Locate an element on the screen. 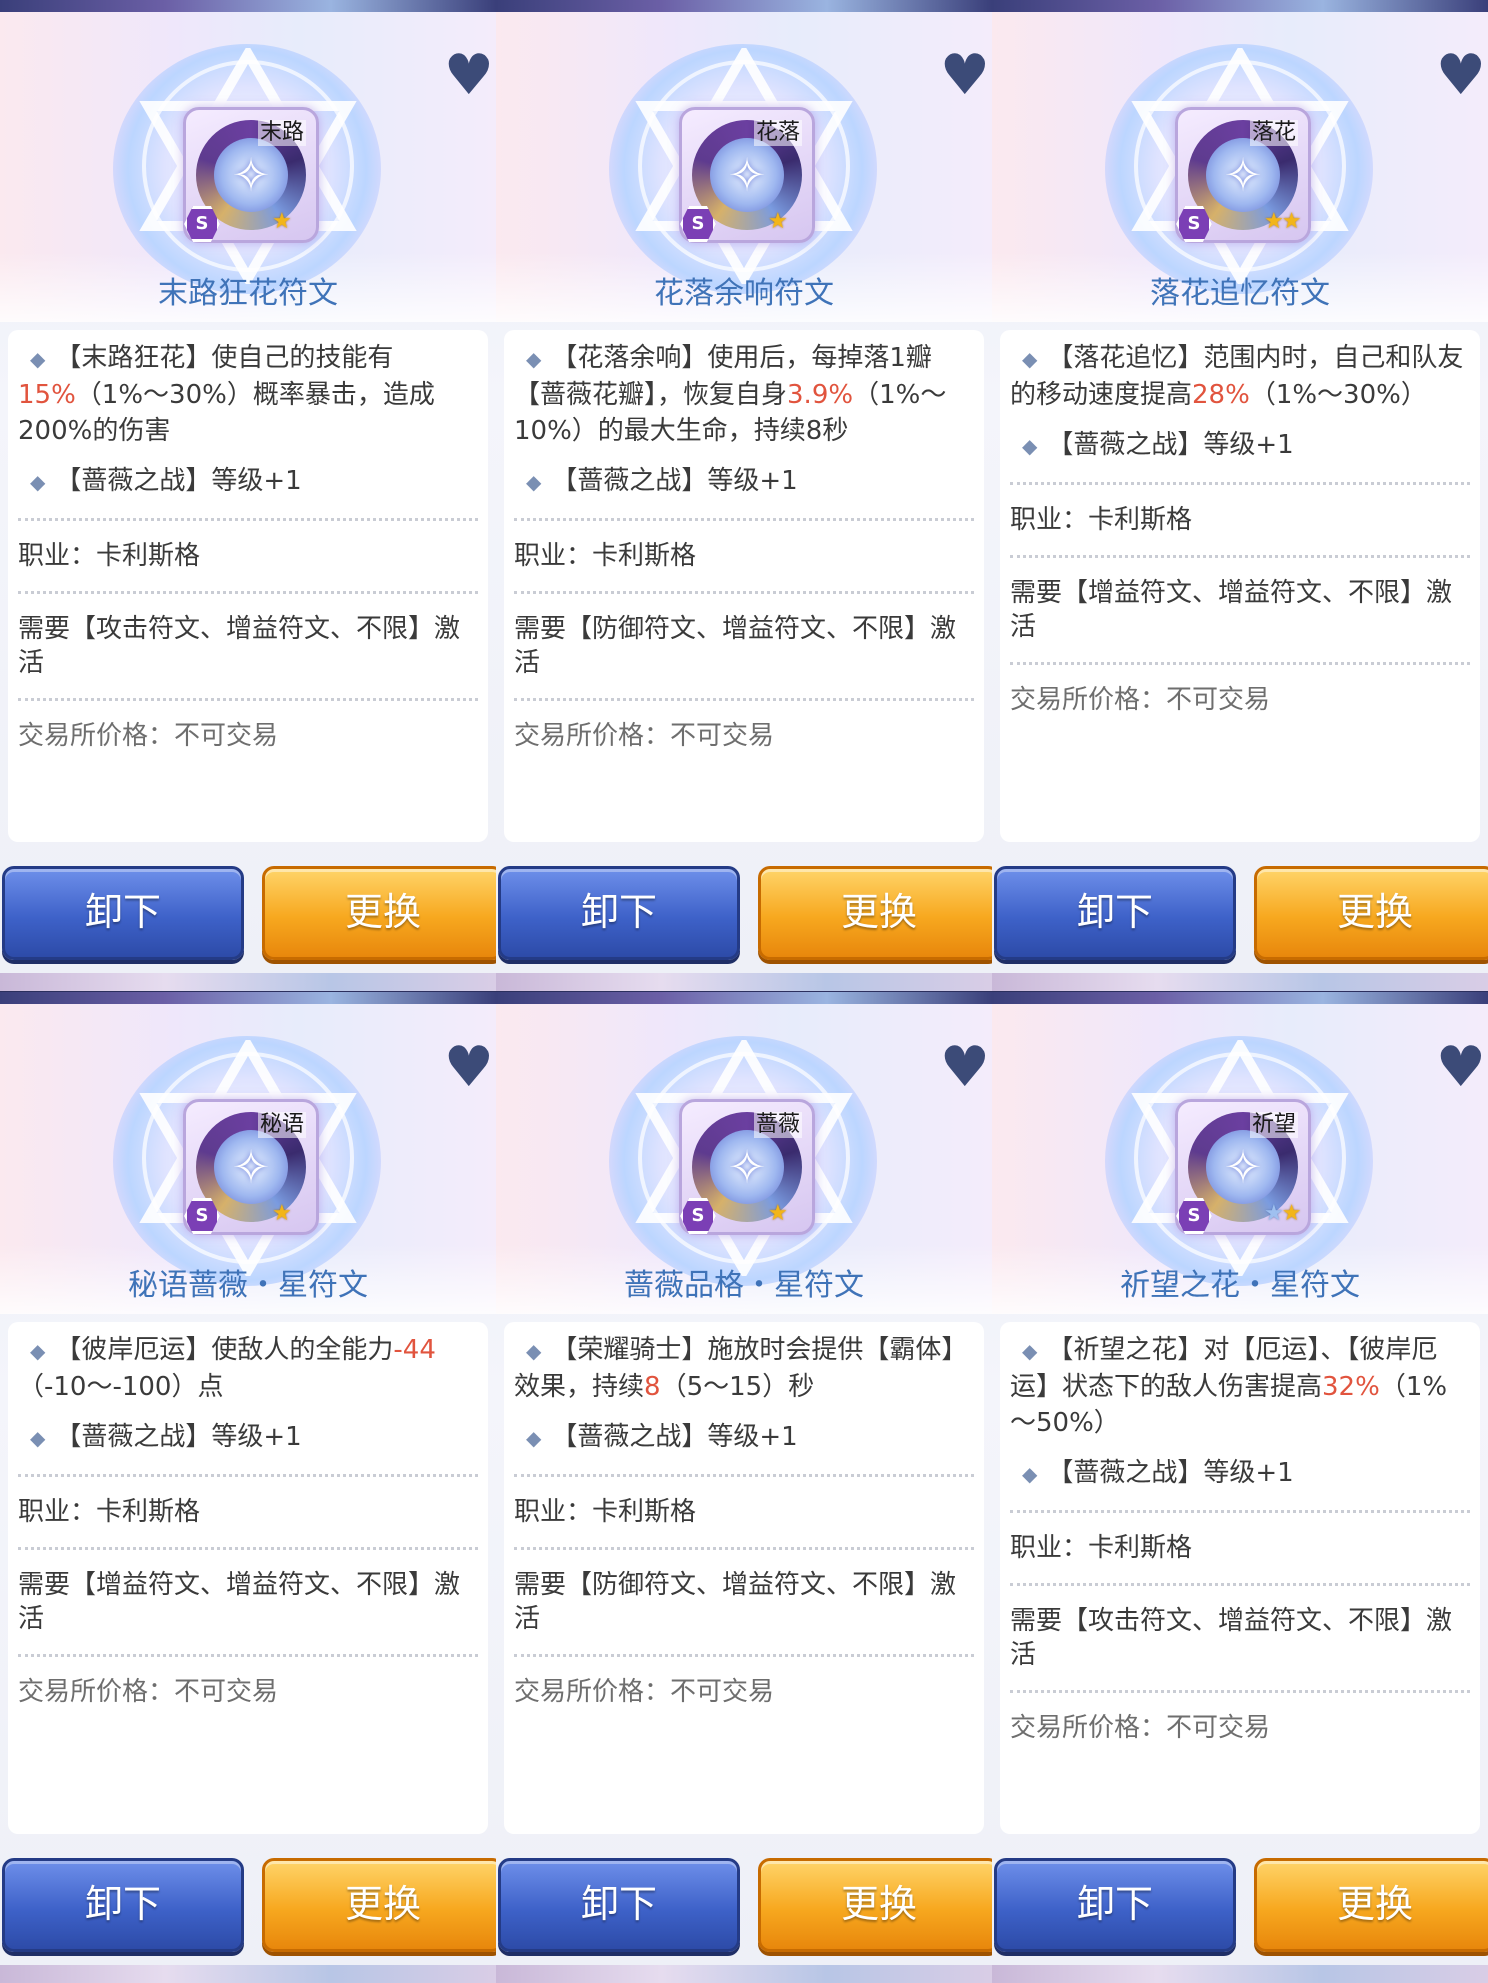  rune-gem-label: 落花 is located at coordinates (1274, 133).